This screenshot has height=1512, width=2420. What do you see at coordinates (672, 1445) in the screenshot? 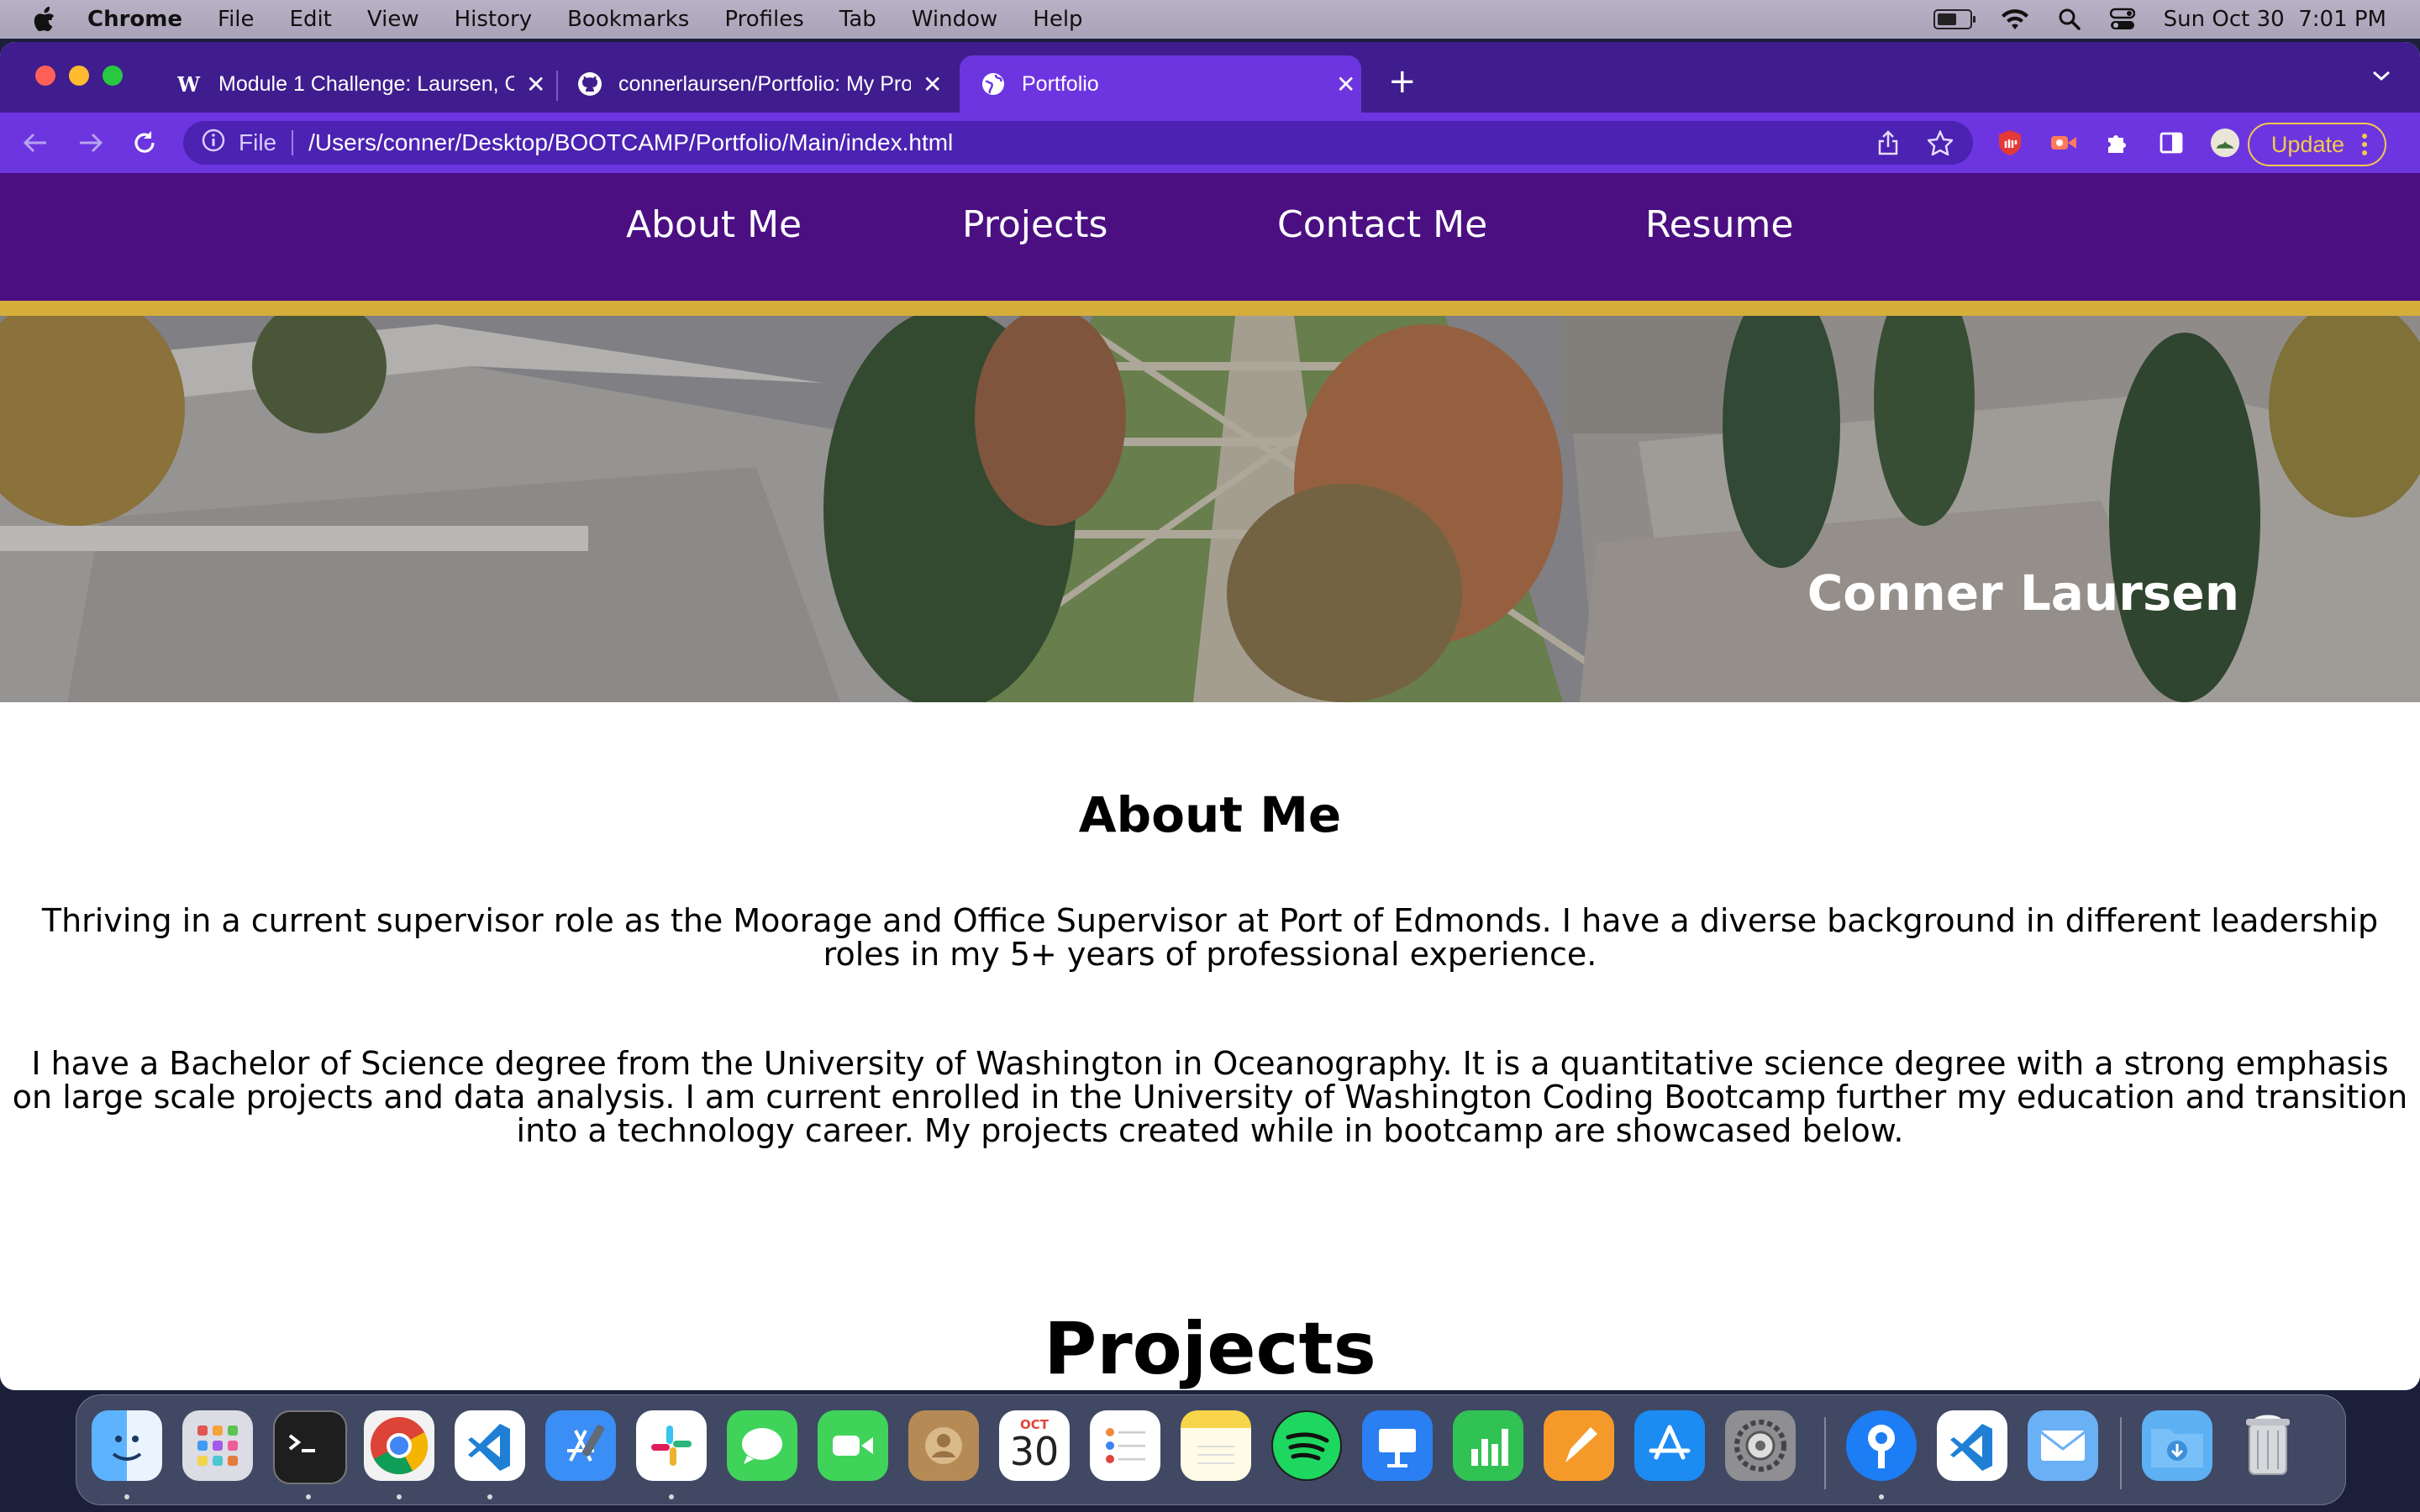
I see `slack-icon` at bounding box center [672, 1445].